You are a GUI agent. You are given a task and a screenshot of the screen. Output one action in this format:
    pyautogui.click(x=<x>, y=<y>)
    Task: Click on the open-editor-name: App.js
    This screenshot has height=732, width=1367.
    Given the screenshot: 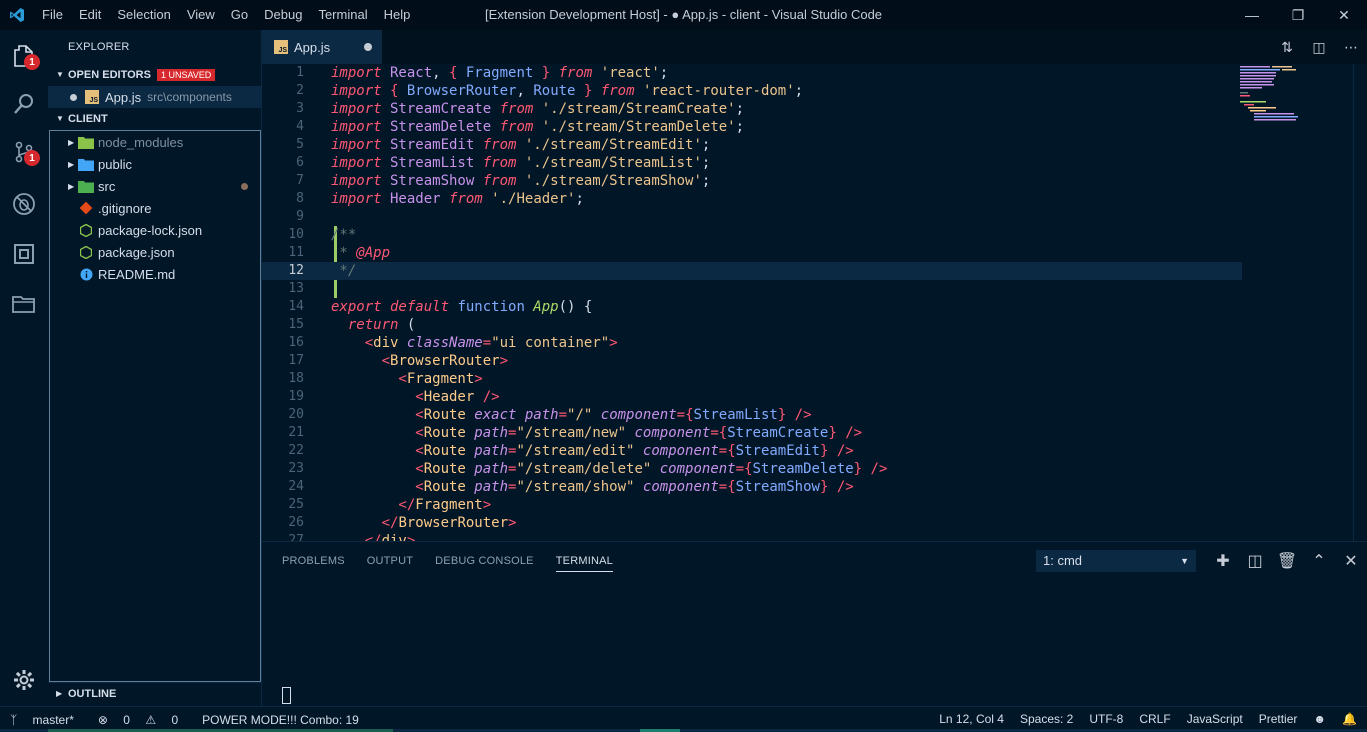 What is the action you would take?
    pyautogui.click(x=123, y=97)
    